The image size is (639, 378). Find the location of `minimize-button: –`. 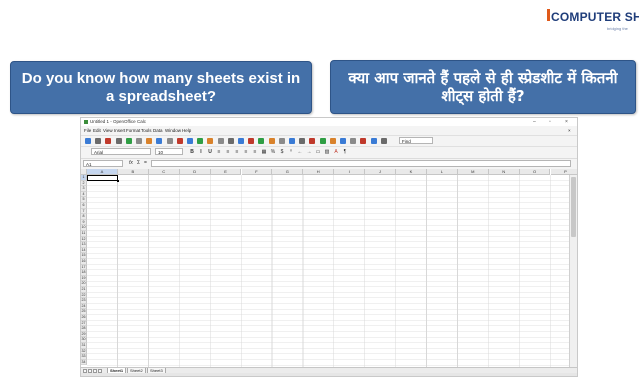

minimize-button: – is located at coordinates (534, 122).